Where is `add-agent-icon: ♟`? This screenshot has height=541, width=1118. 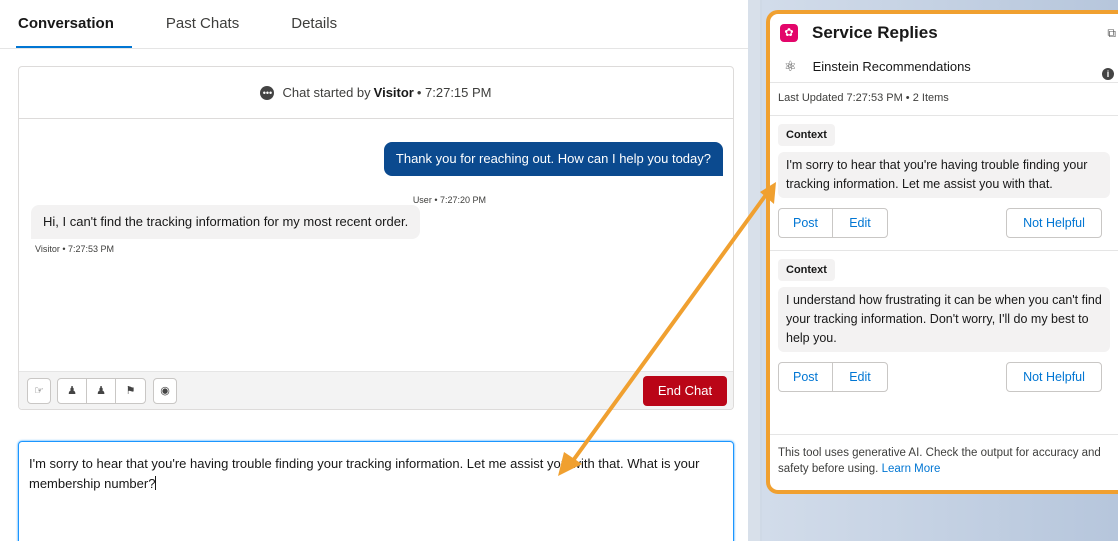
add-agent-icon: ♟ is located at coordinates (101, 391).